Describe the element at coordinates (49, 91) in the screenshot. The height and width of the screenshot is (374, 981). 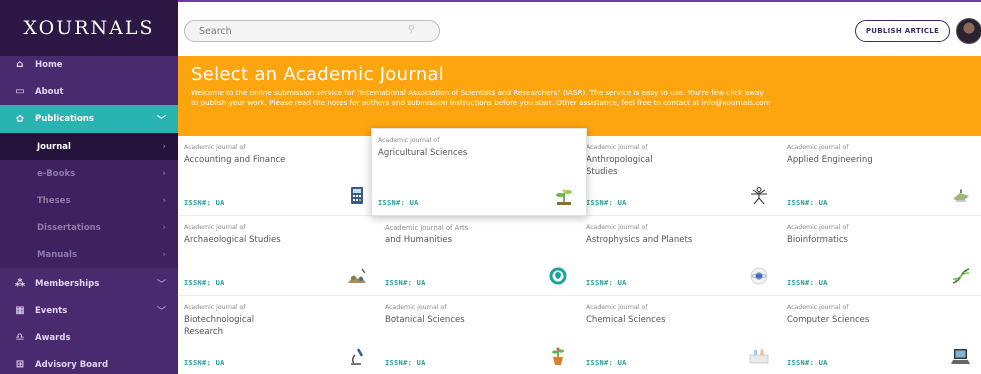
I see `sidebar-item-label: About` at that location.